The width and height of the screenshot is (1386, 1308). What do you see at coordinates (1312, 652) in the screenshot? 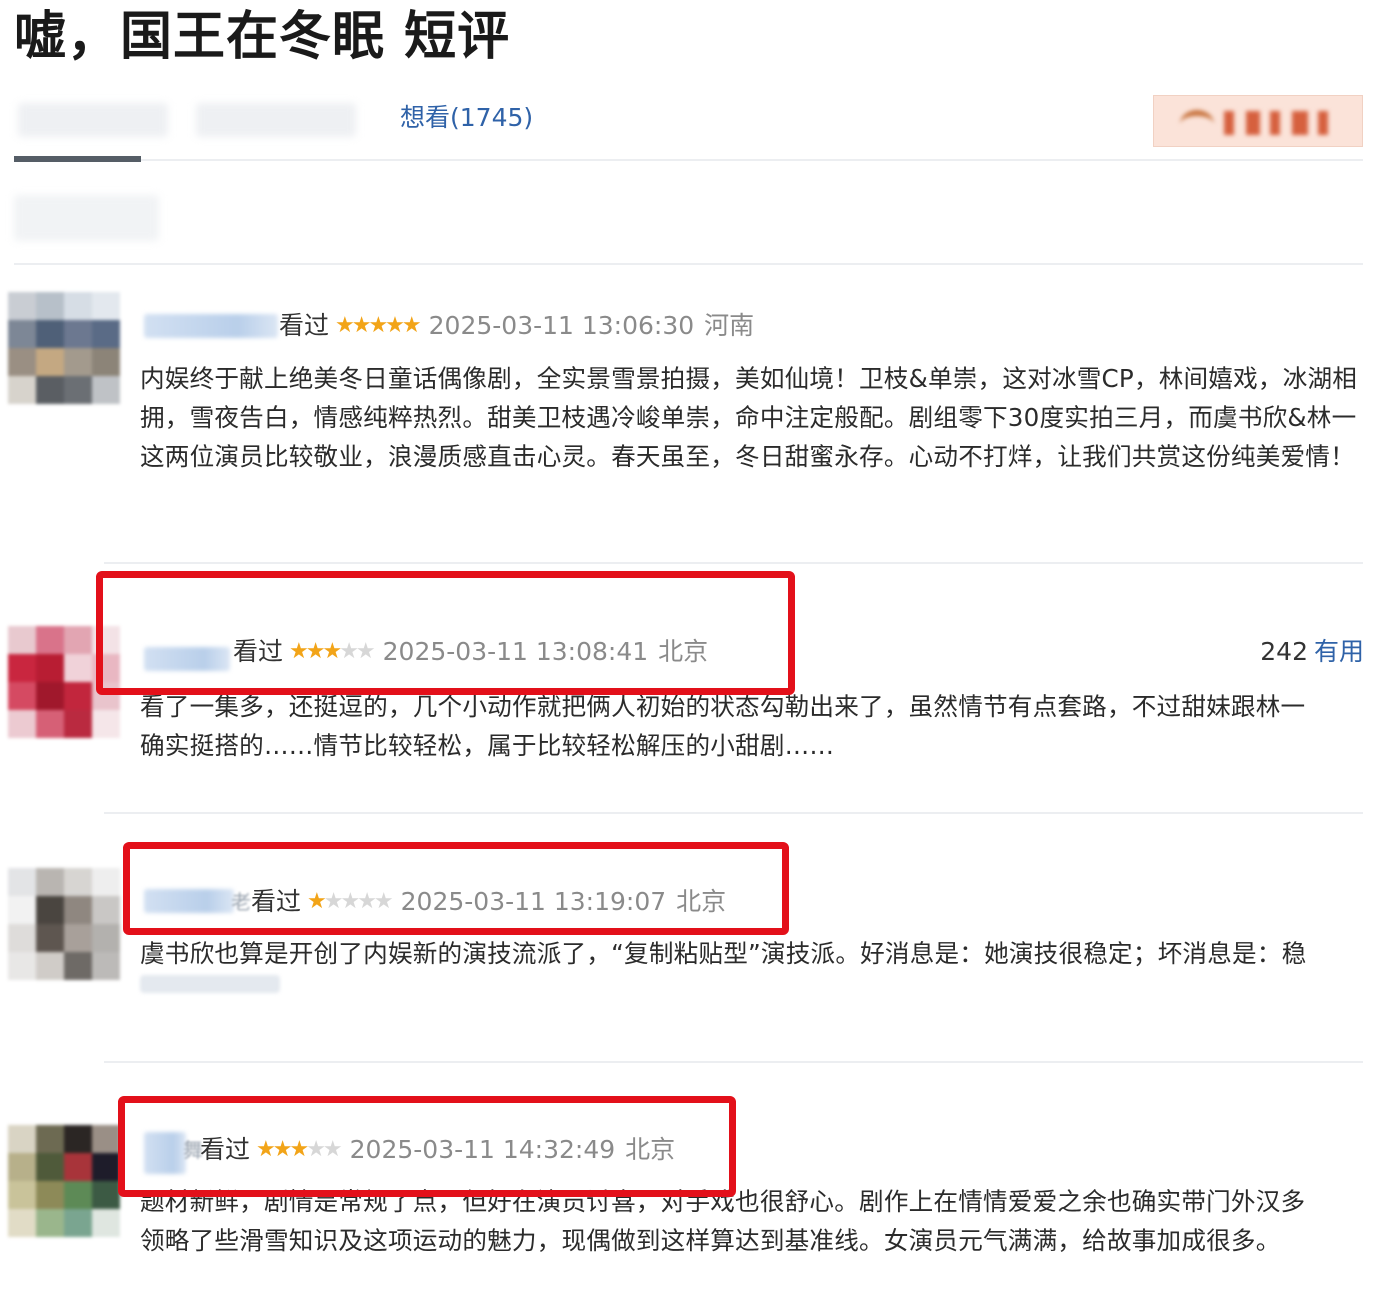
I see `useful-vote: 242 有用` at bounding box center [1312, 652].